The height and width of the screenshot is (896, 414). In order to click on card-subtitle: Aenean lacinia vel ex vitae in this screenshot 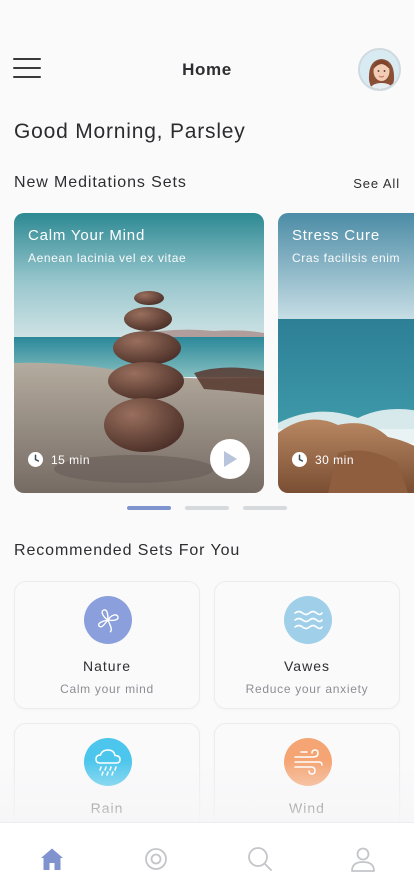, I will do `click(107, 258)`.